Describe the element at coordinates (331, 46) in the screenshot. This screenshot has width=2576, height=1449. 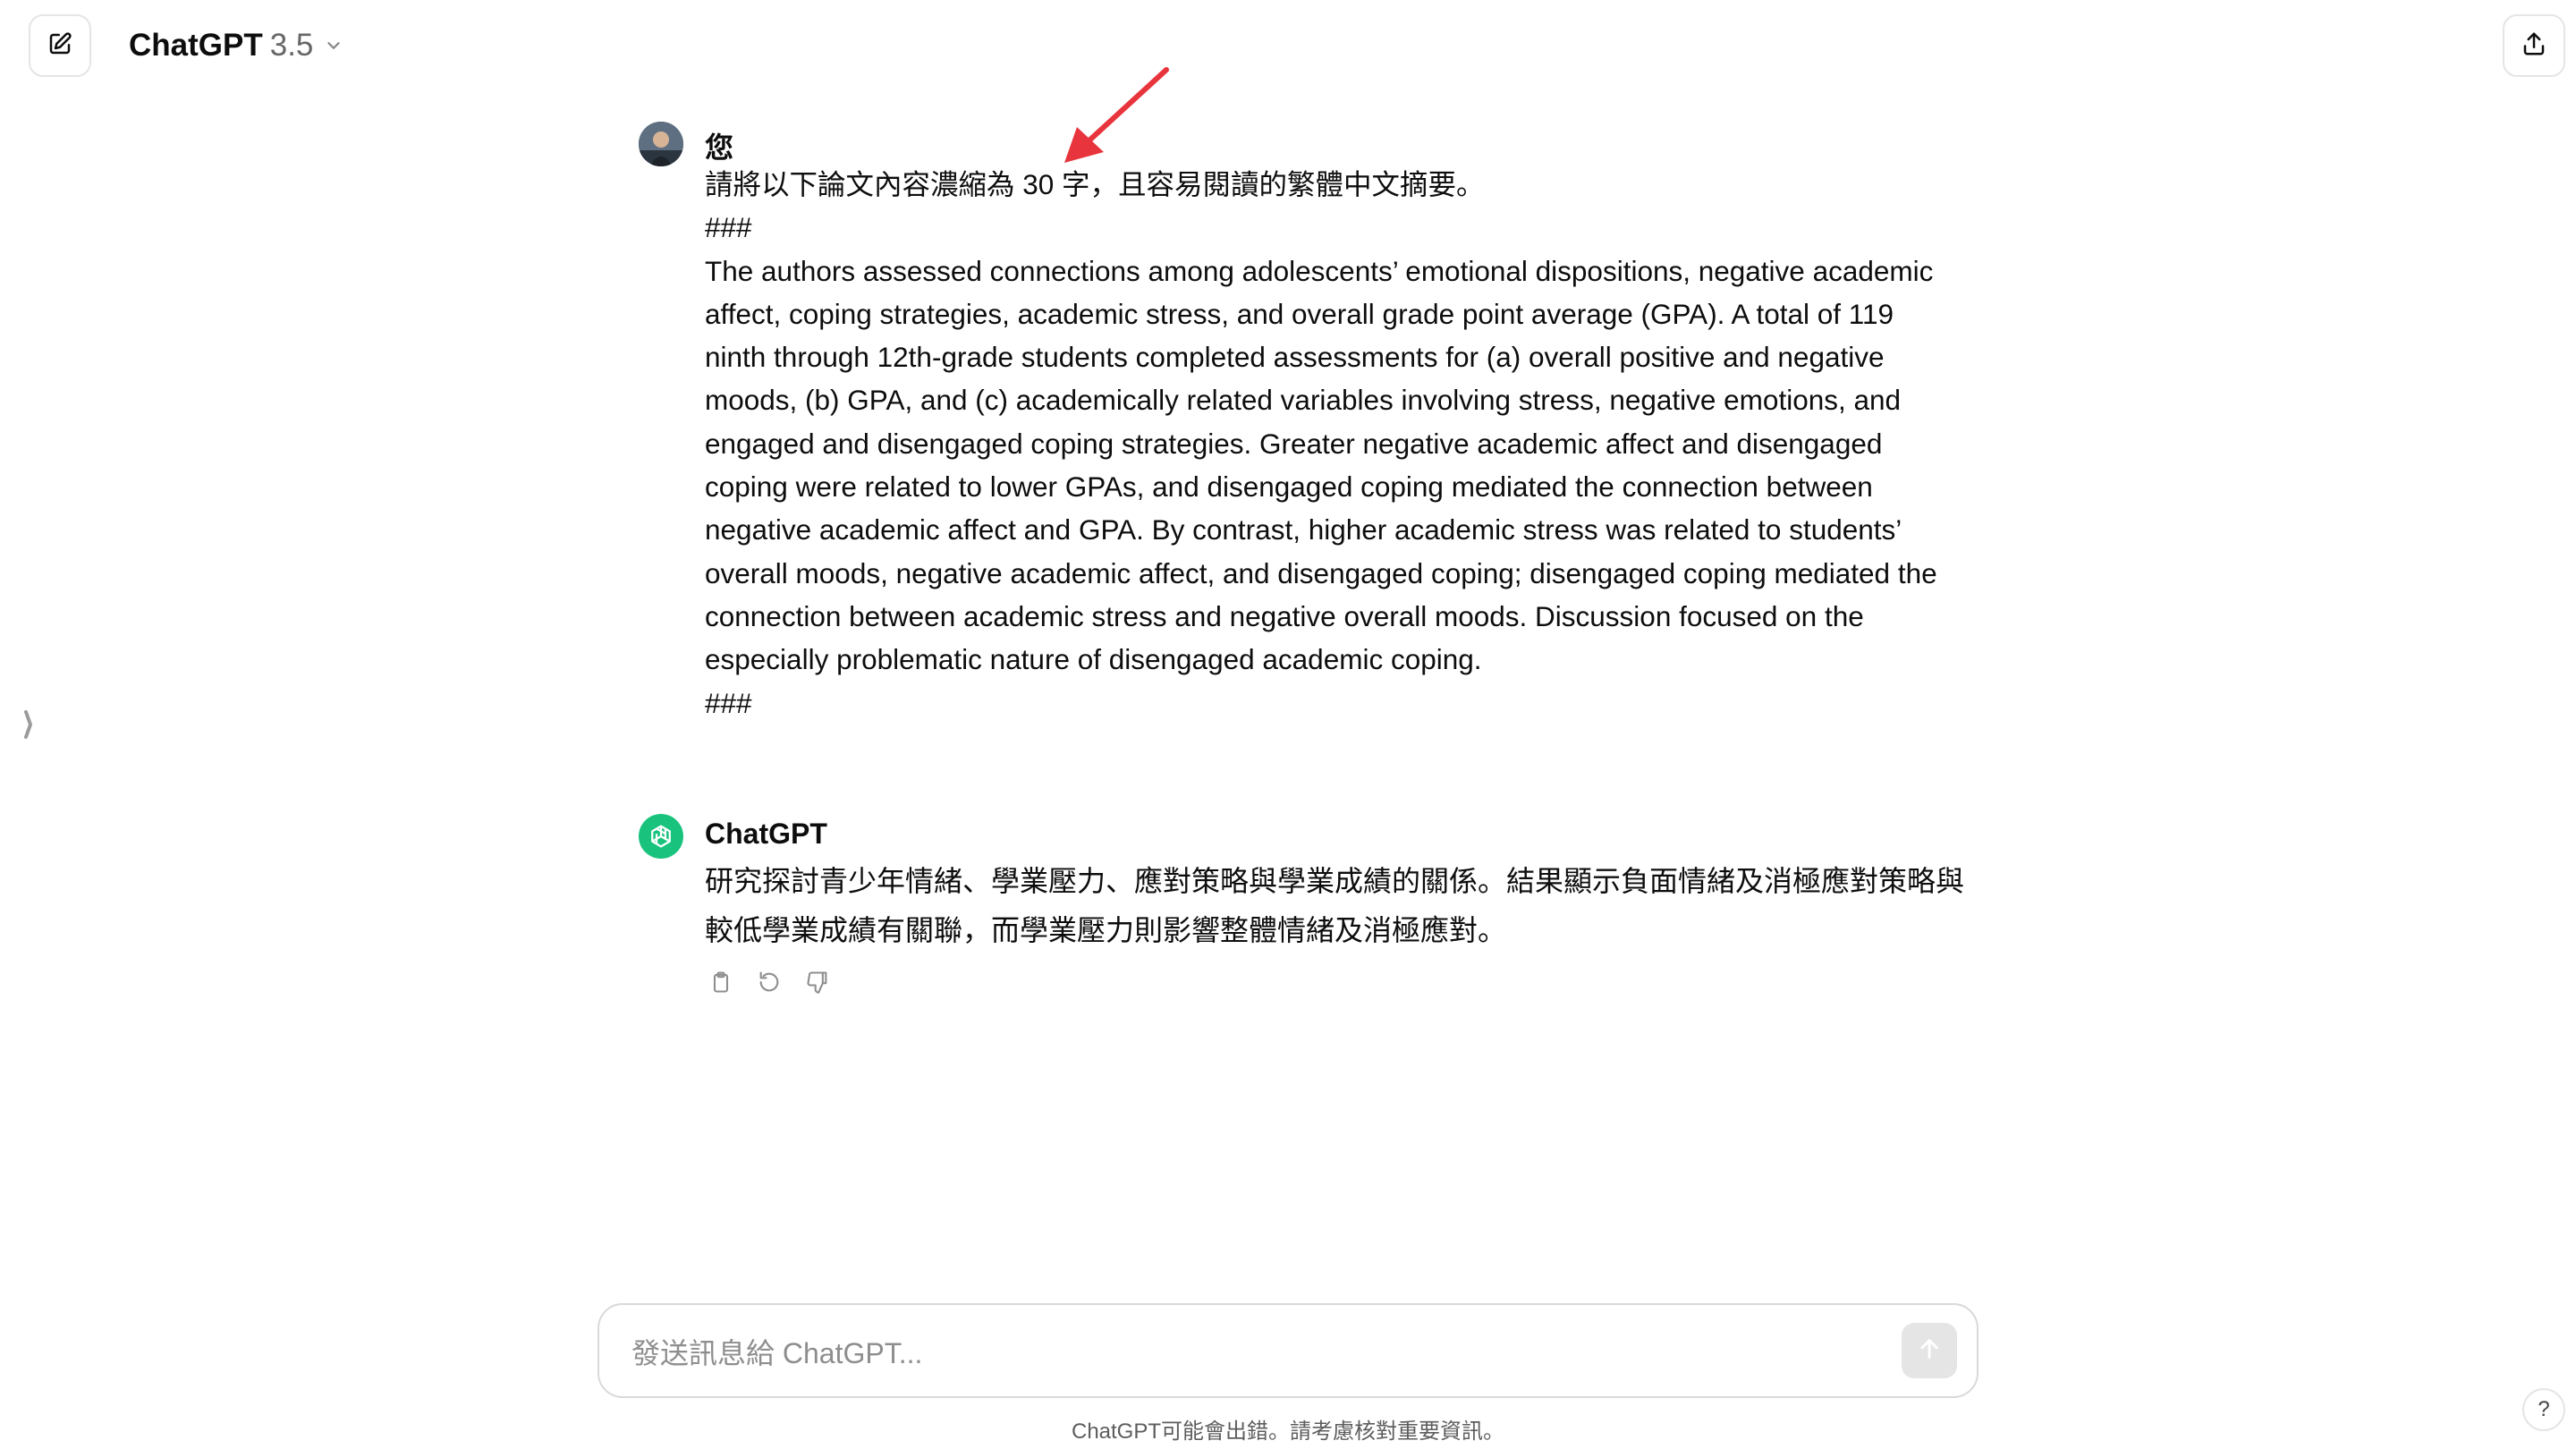
I see `chevron-down-icon` at that location.